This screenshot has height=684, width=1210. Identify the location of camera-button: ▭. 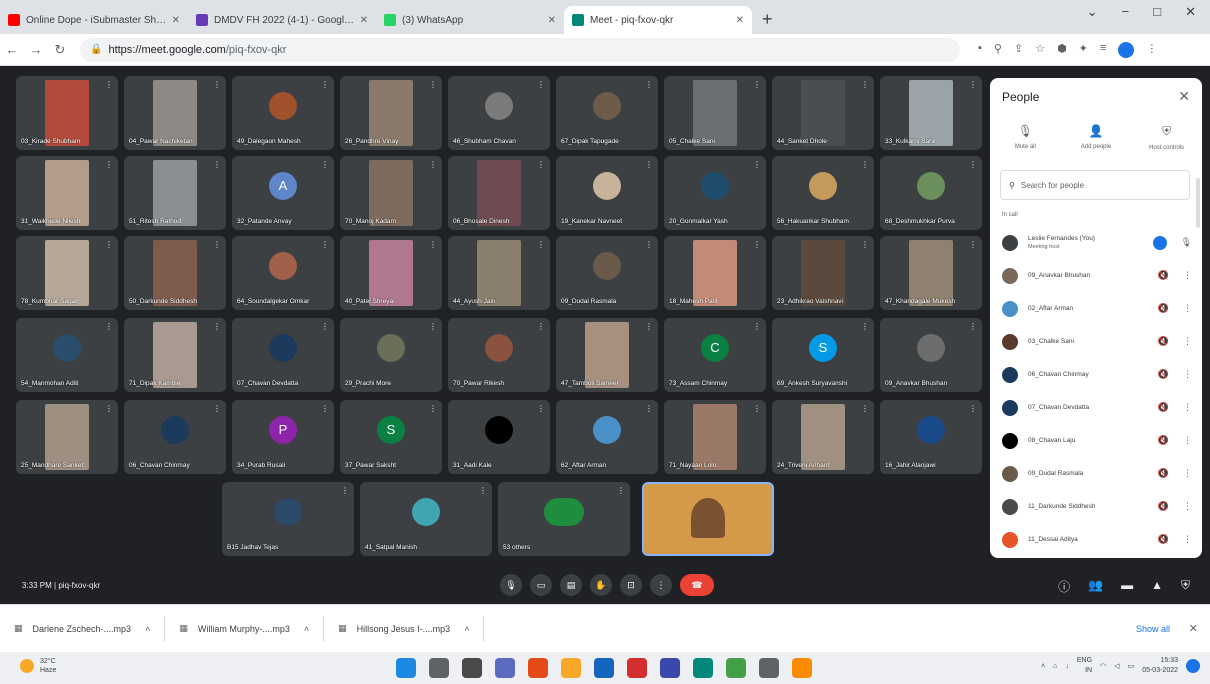
(541, 585).